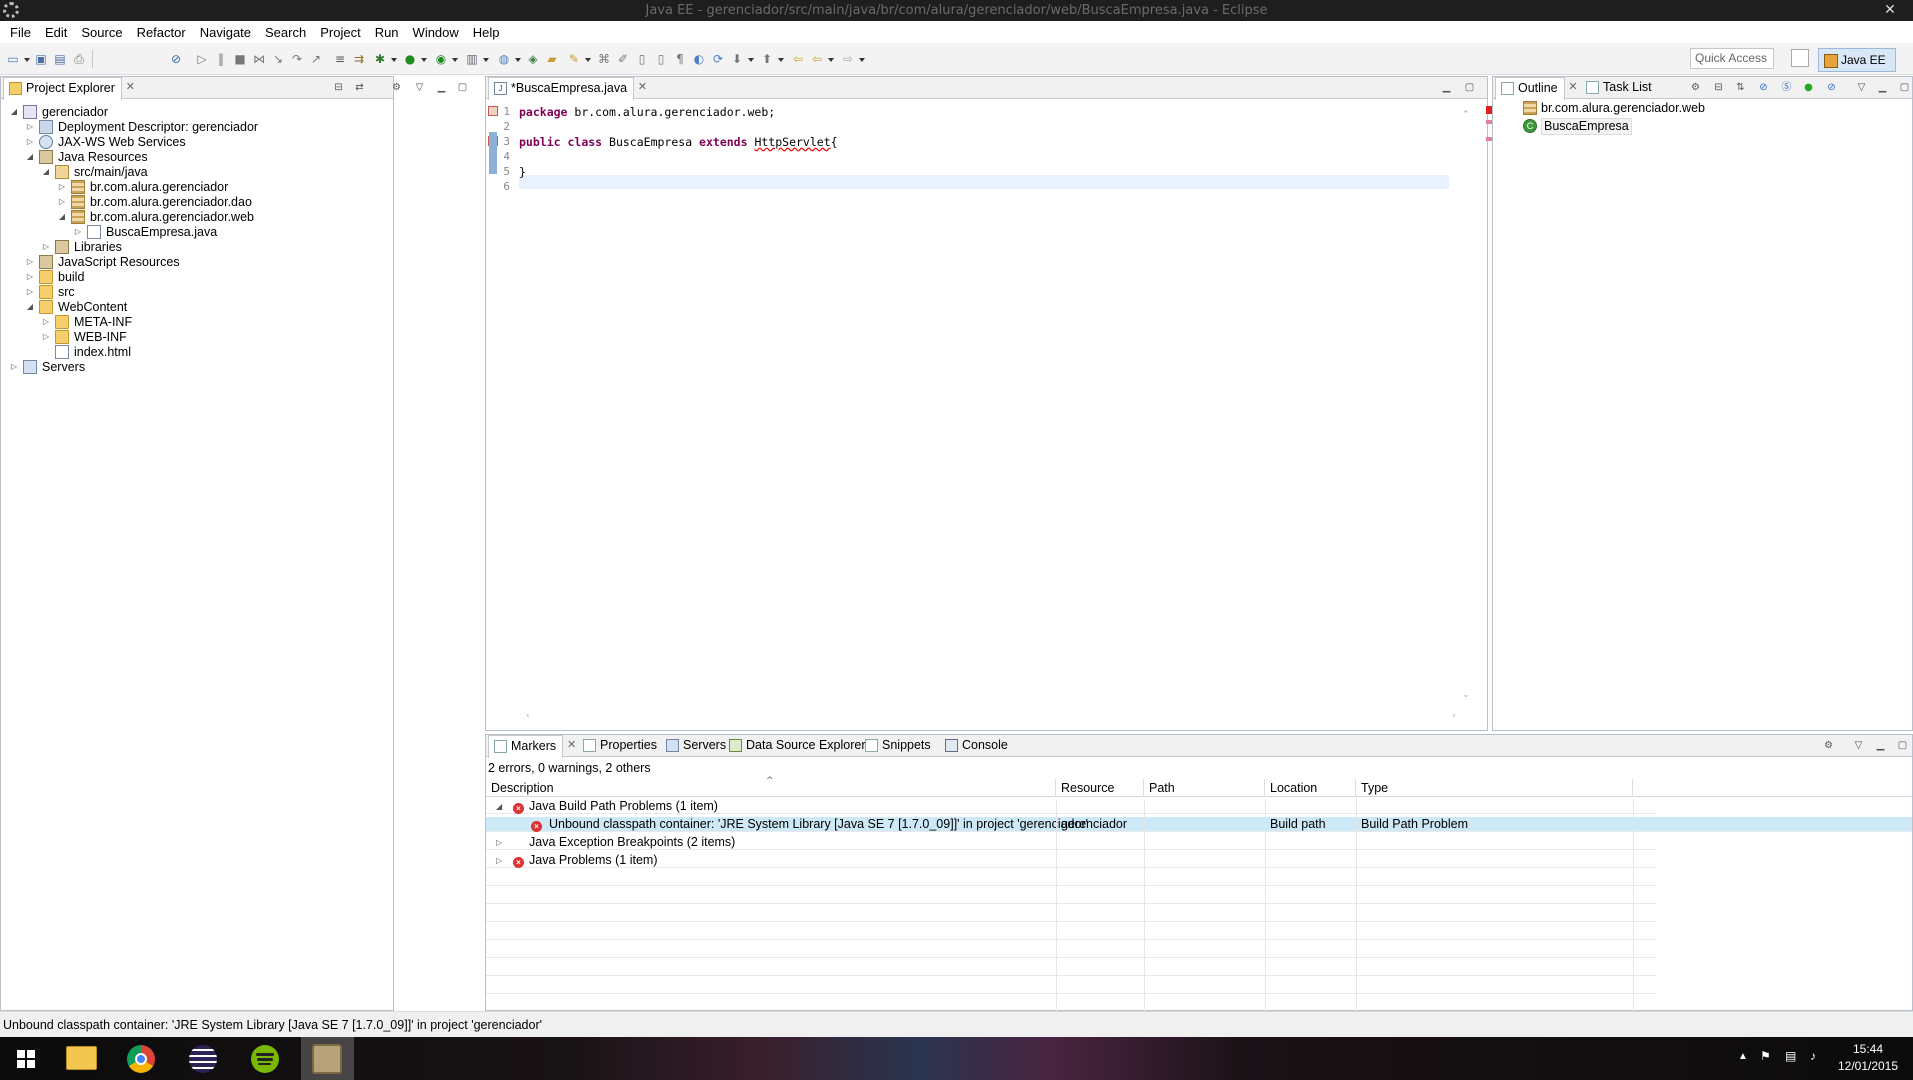  I want to click on open-perspective-icon, so click(1800, 58).